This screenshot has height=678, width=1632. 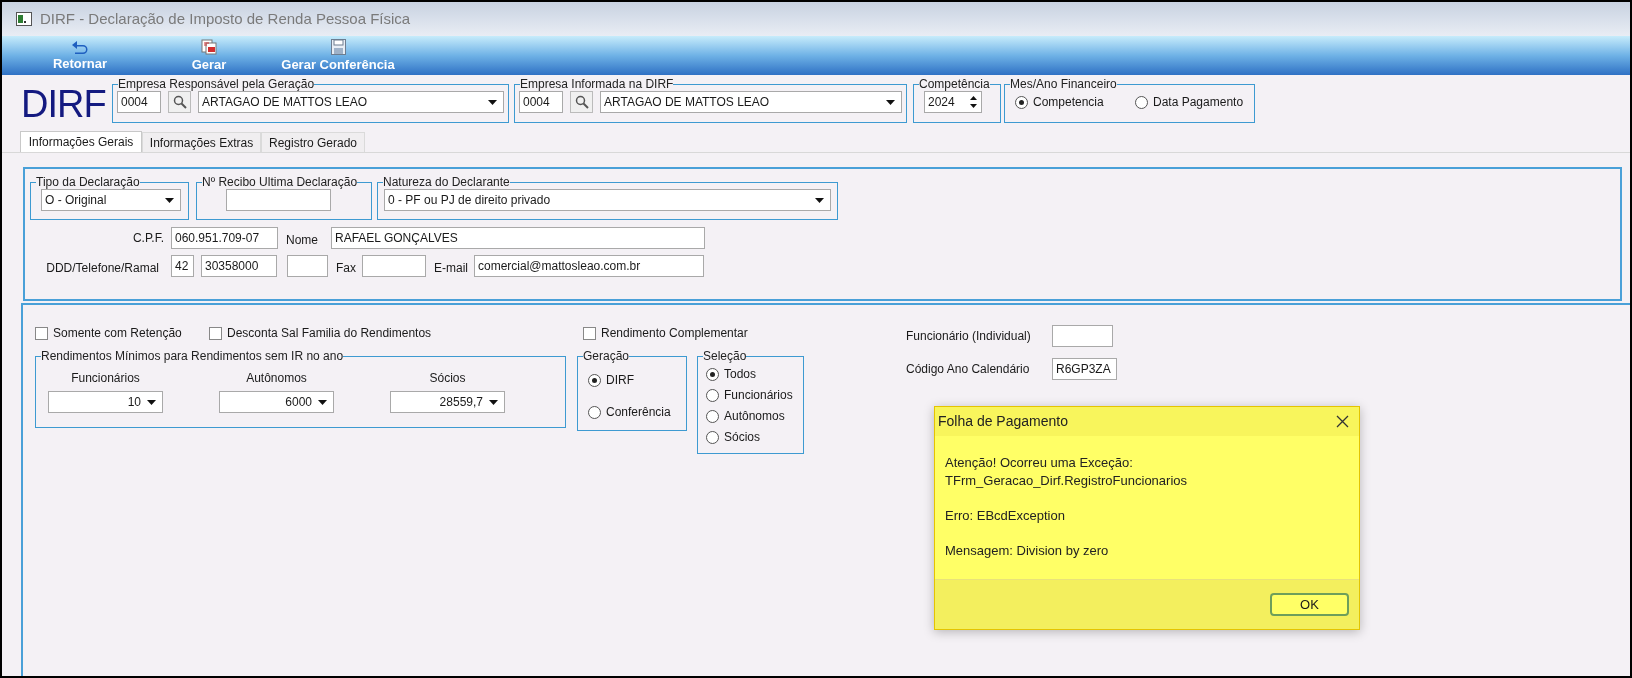 What do you see at coordinates (1063, 84) in the screenshot?
I see `group-label: Mes/Ano Financeiro` at bounding box center [1063, 84].